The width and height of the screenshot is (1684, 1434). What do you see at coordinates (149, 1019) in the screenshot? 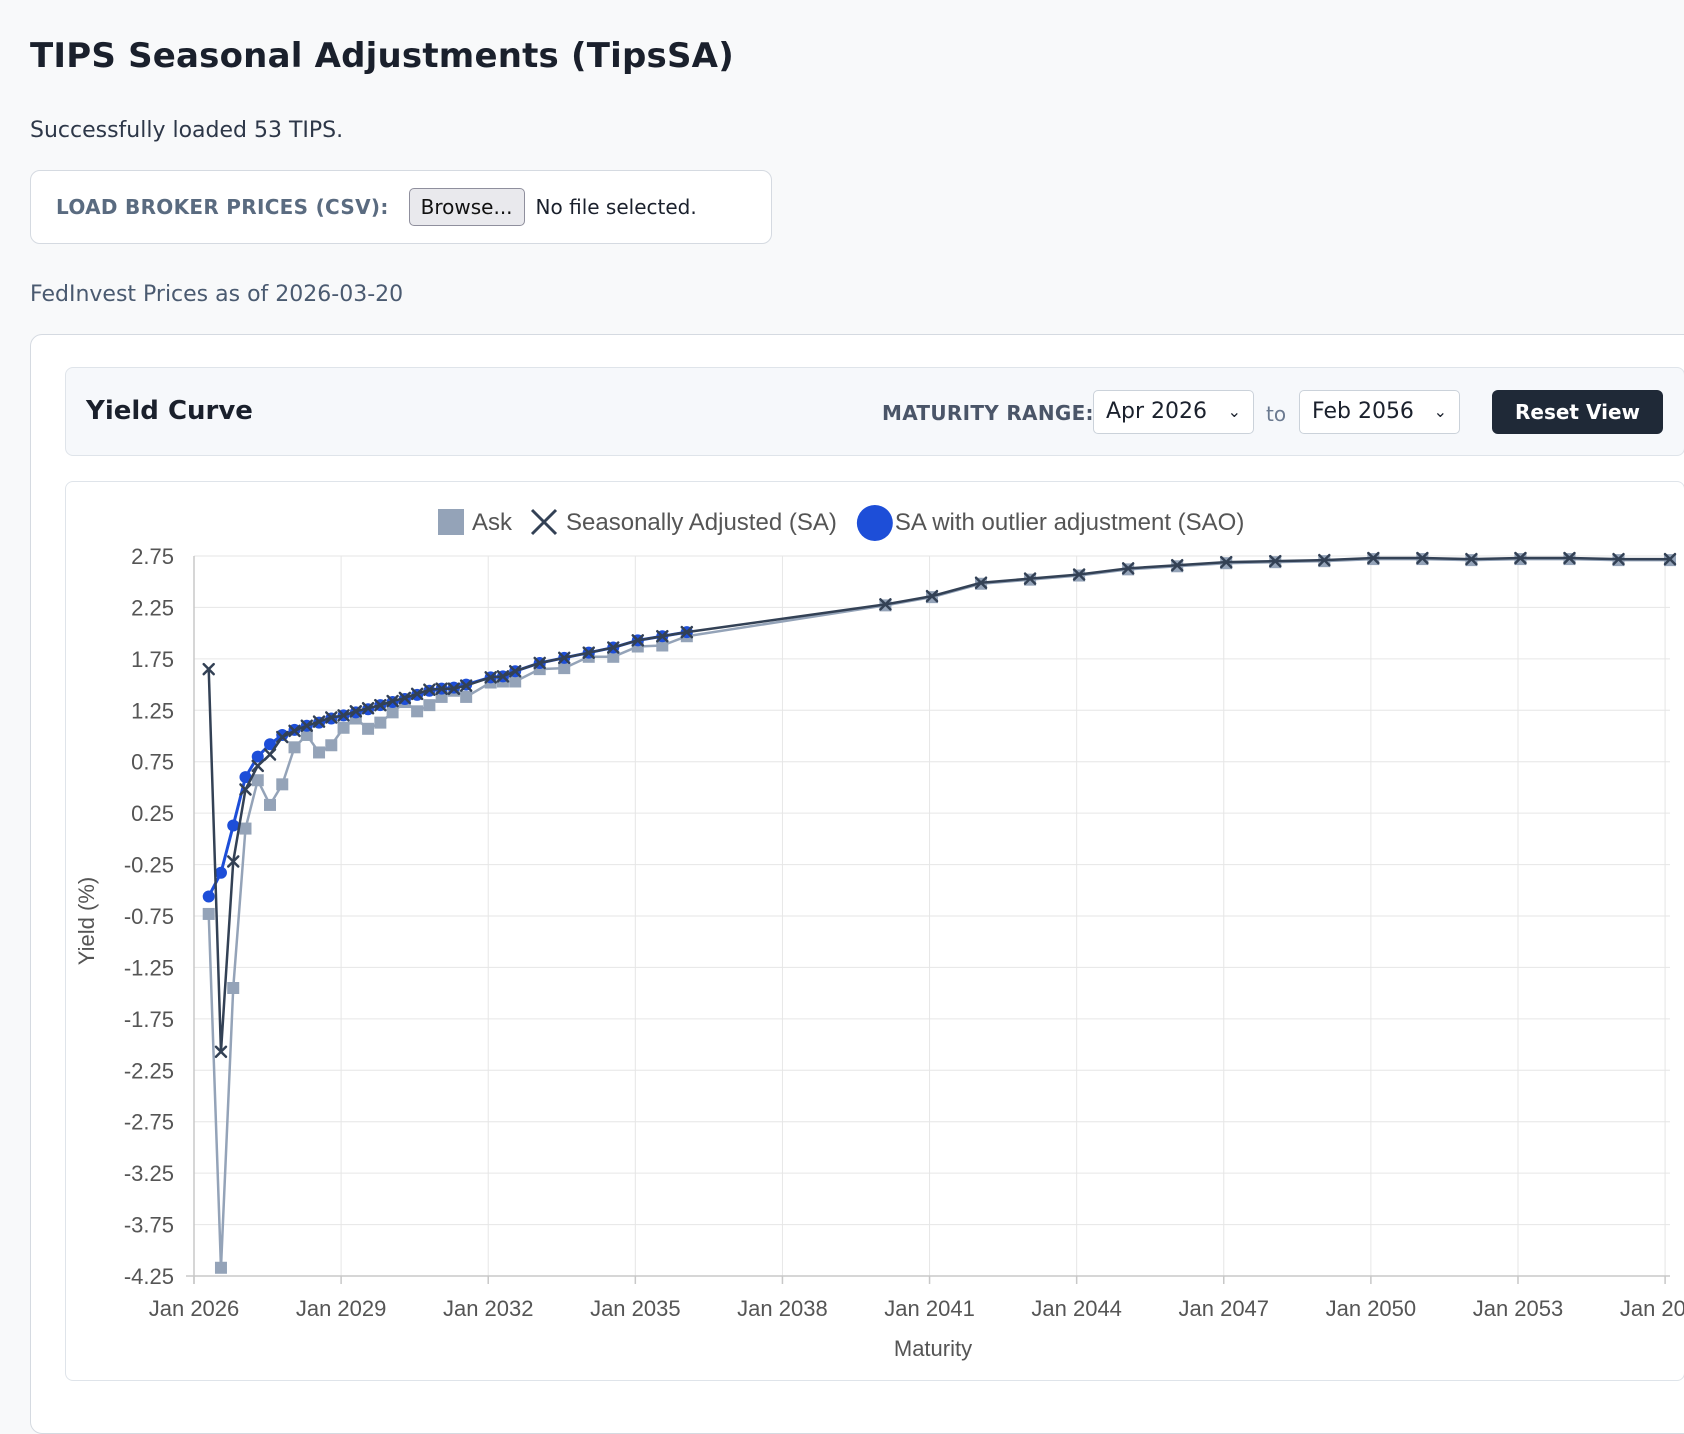
I see `y-tick-label: -1.75` at bounding box center [149, 1019].